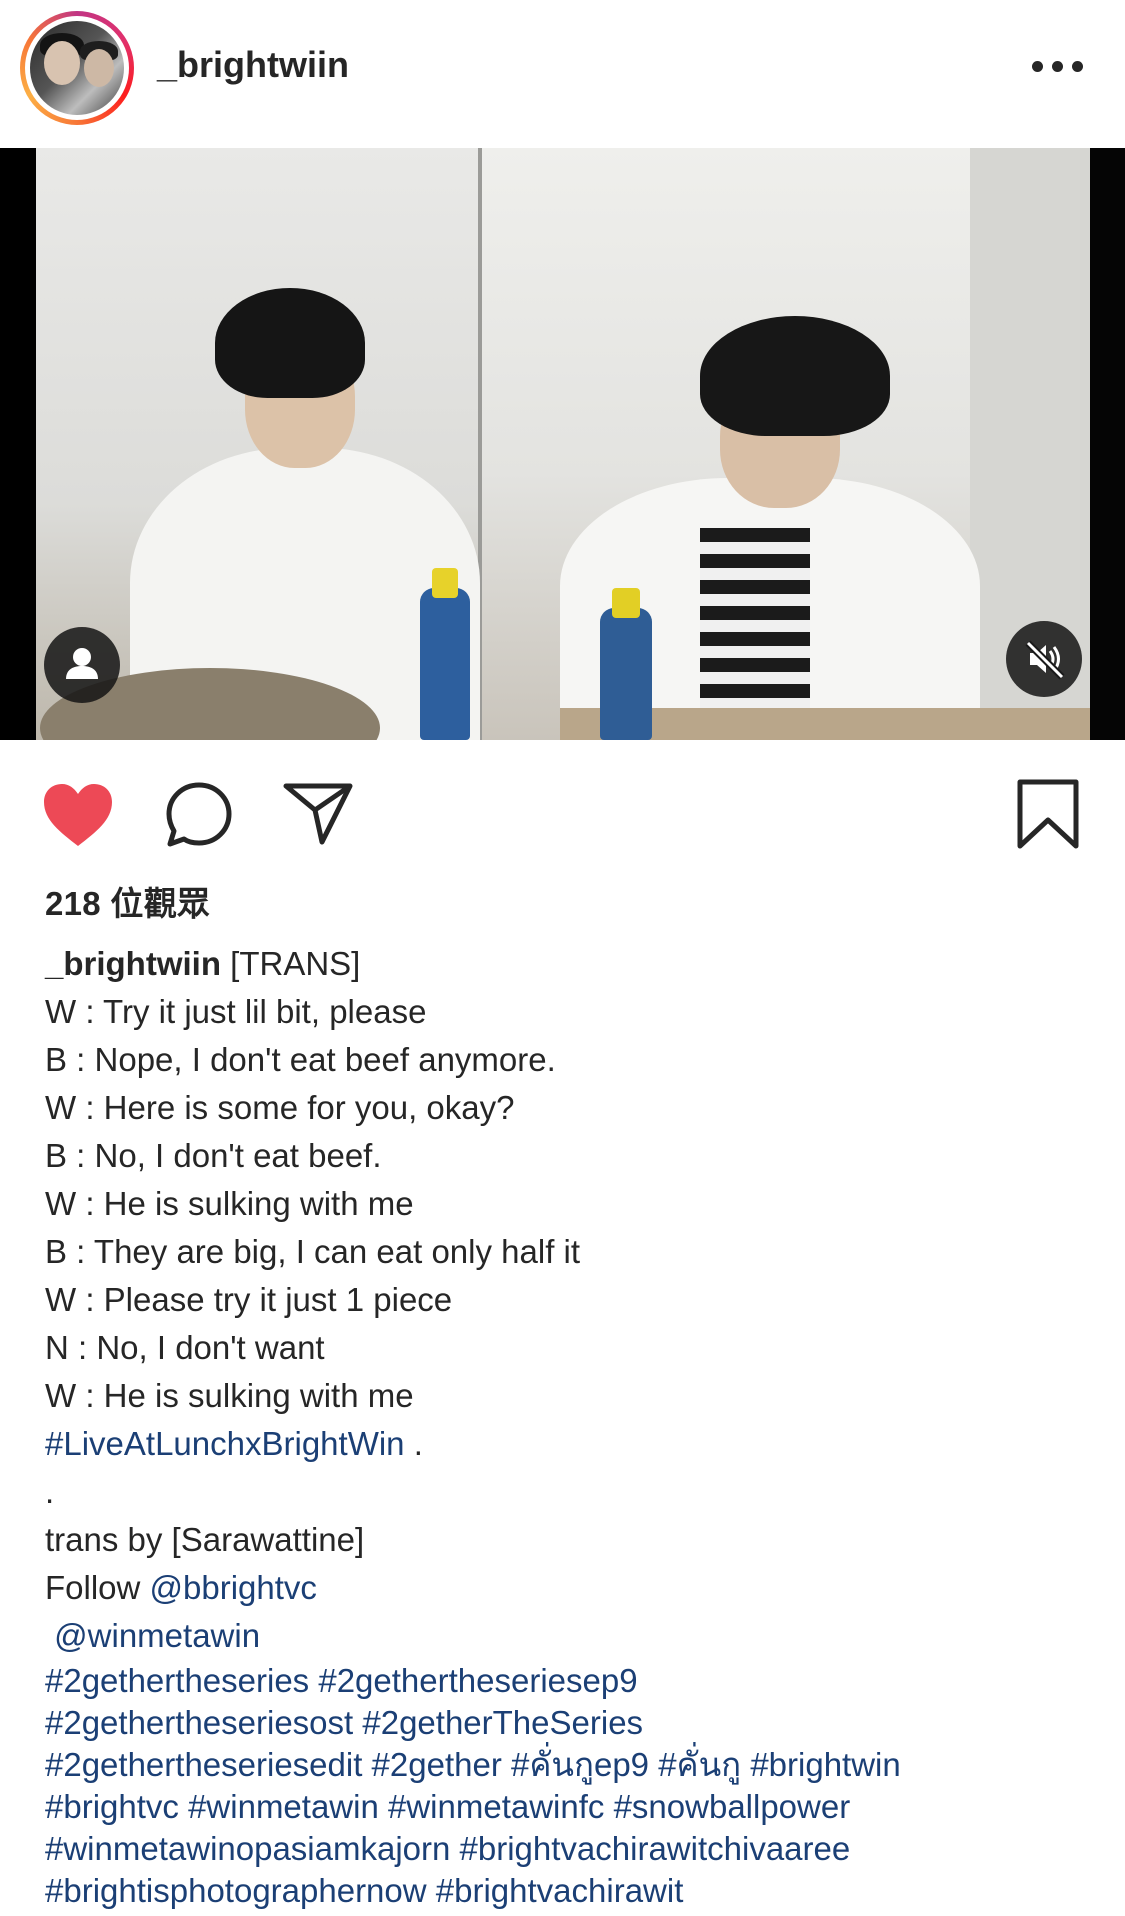 This screenshot has width=1125, height=1916. I want to click on mention-link: @winmetawin, so click(152, 1635).